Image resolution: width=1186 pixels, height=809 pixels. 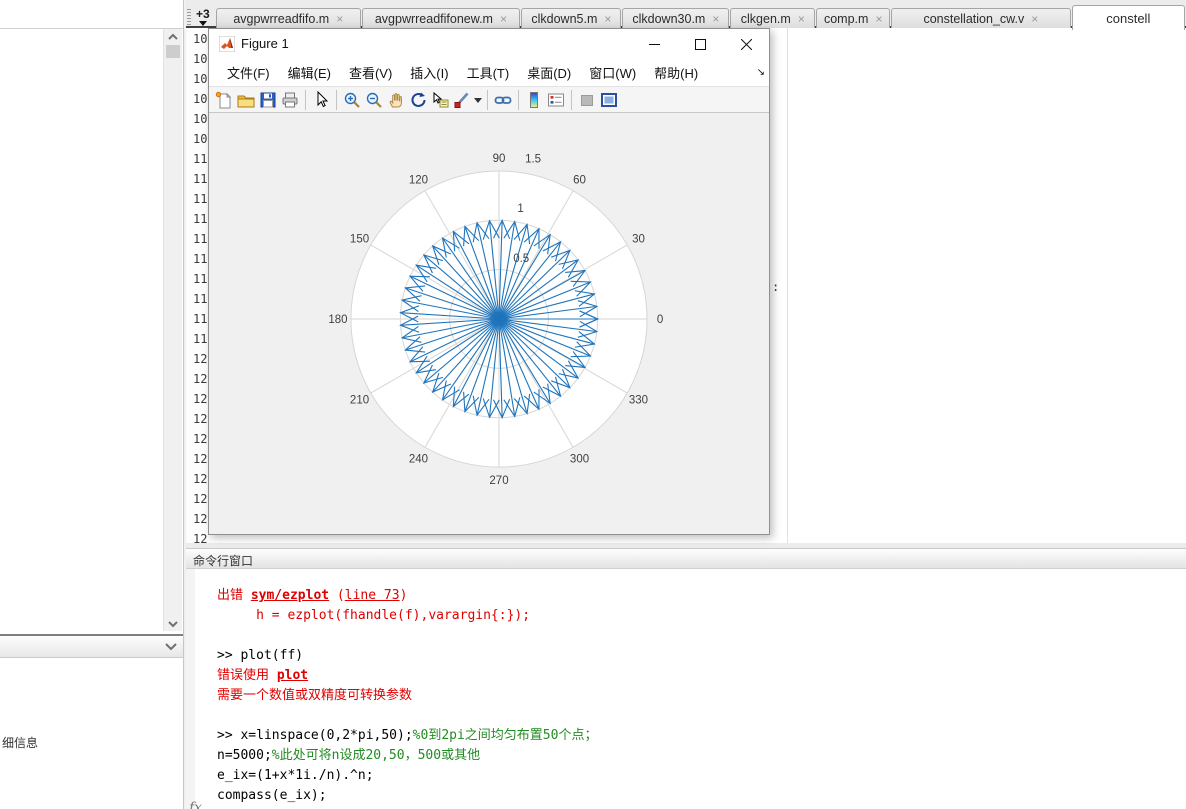 What do you see at coordinates (407, 756) in the screenshot?
I see `command-line: n=5000;%此处可将n设成20,50，500或其他` at bounding box center [407, 756].